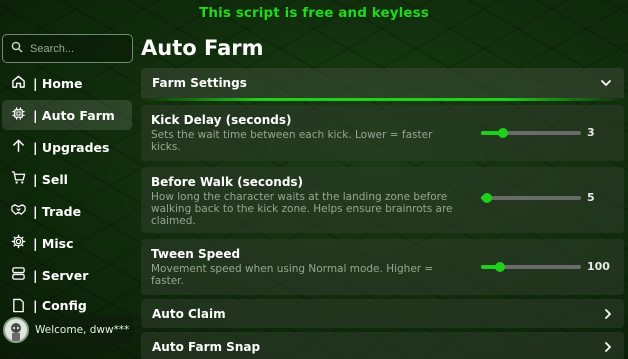 The width and height of the screenshot is (628, 359). Describe the element at coordinates (598, 266) in the screenshot. I see `slider-value: 100` at that location.